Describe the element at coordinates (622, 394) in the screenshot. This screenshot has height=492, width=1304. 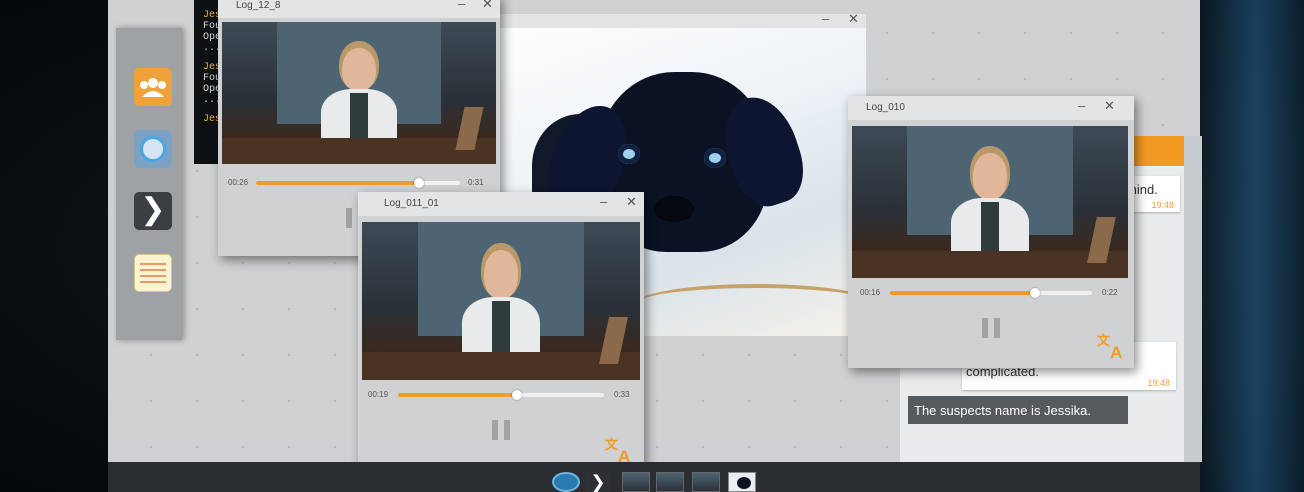
I see `time-total: 0:33` at that location.